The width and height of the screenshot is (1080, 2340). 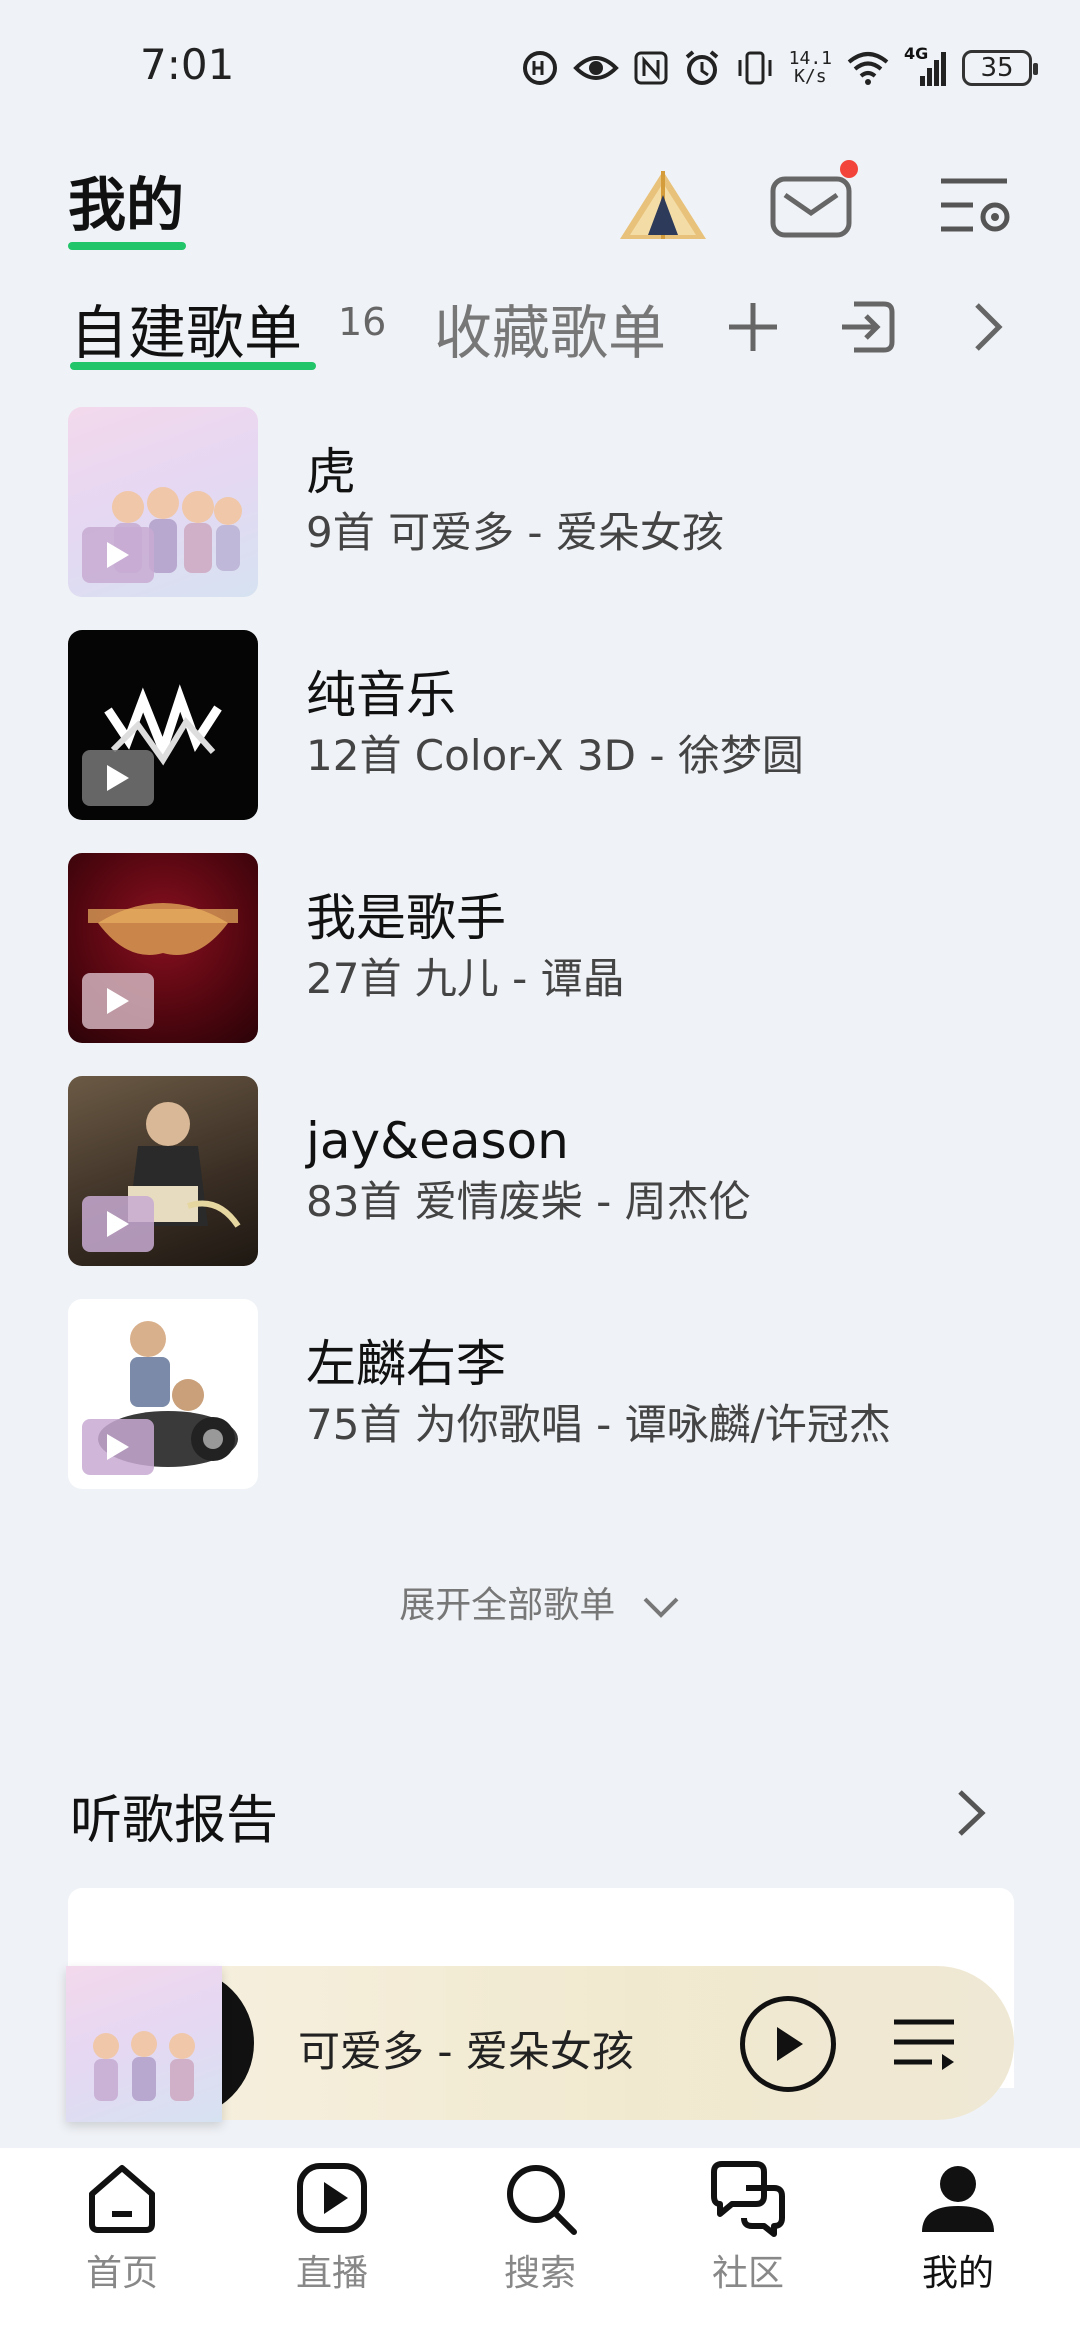 I want to click on owned-playlist-count: 16, so click(x=362, y=322).